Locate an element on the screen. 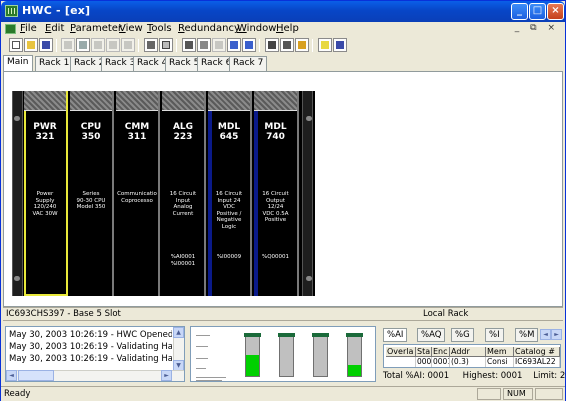 The width and height of the screenshot is (566, 401). memory-usage-panel is located at coordinates (283, 354).